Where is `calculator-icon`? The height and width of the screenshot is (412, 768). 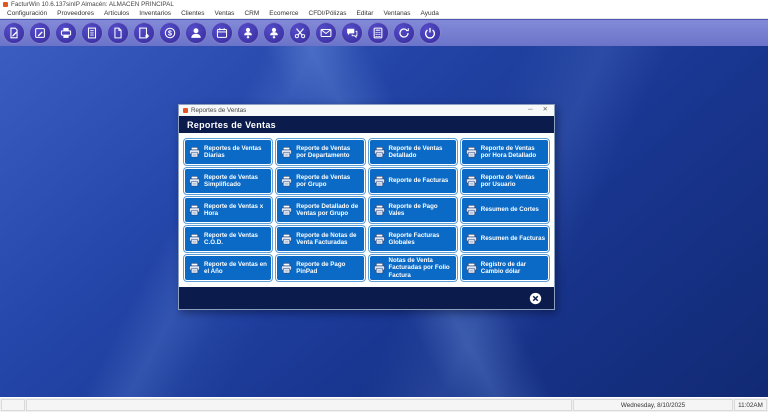
calculator-icon is located at coordinates (378, 33).